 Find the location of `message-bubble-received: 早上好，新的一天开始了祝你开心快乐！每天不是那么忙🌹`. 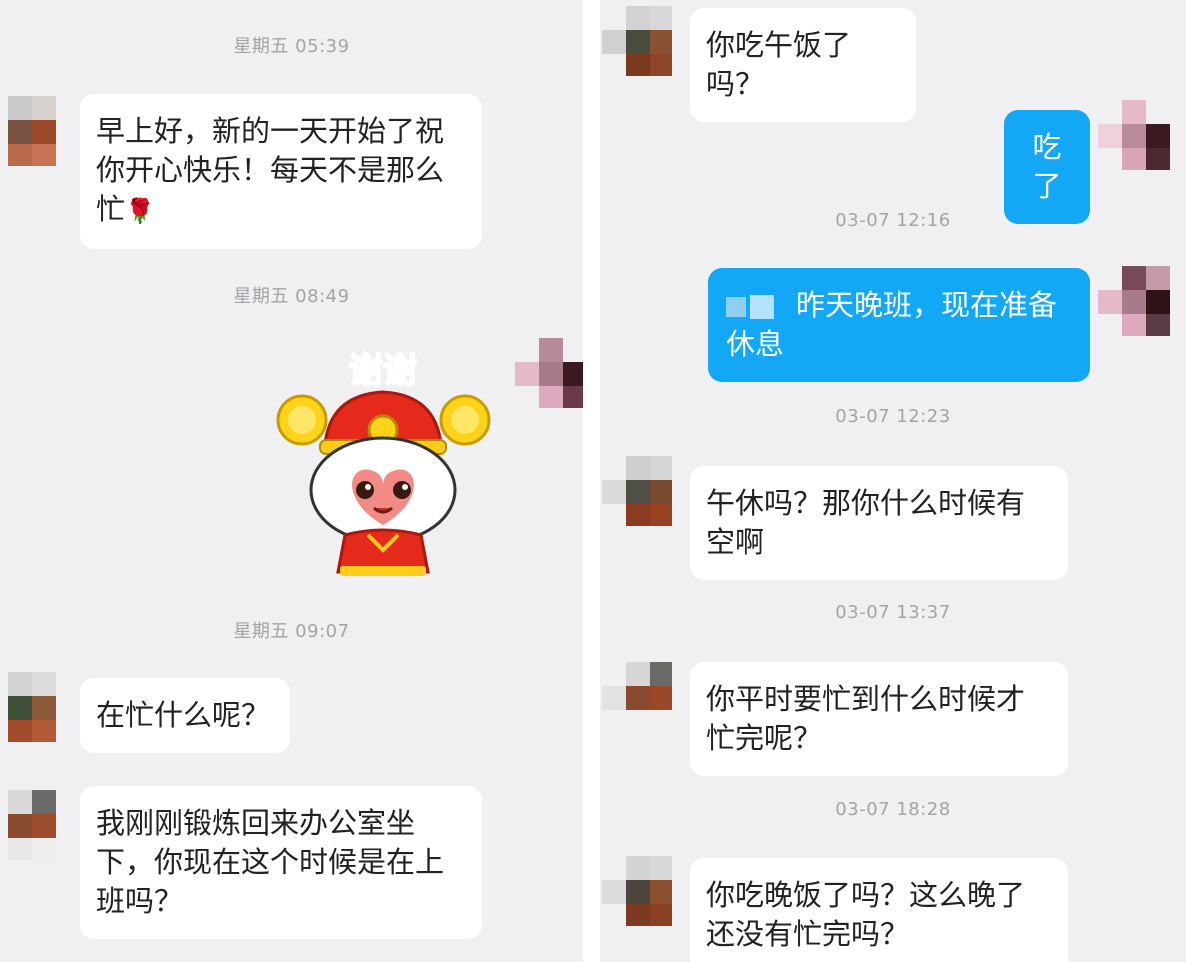

message-bubble-received: 早上好，新的一天开始了祝你开心快乐！每天不是那么忙🌹 is located at coordinates (281, 171).